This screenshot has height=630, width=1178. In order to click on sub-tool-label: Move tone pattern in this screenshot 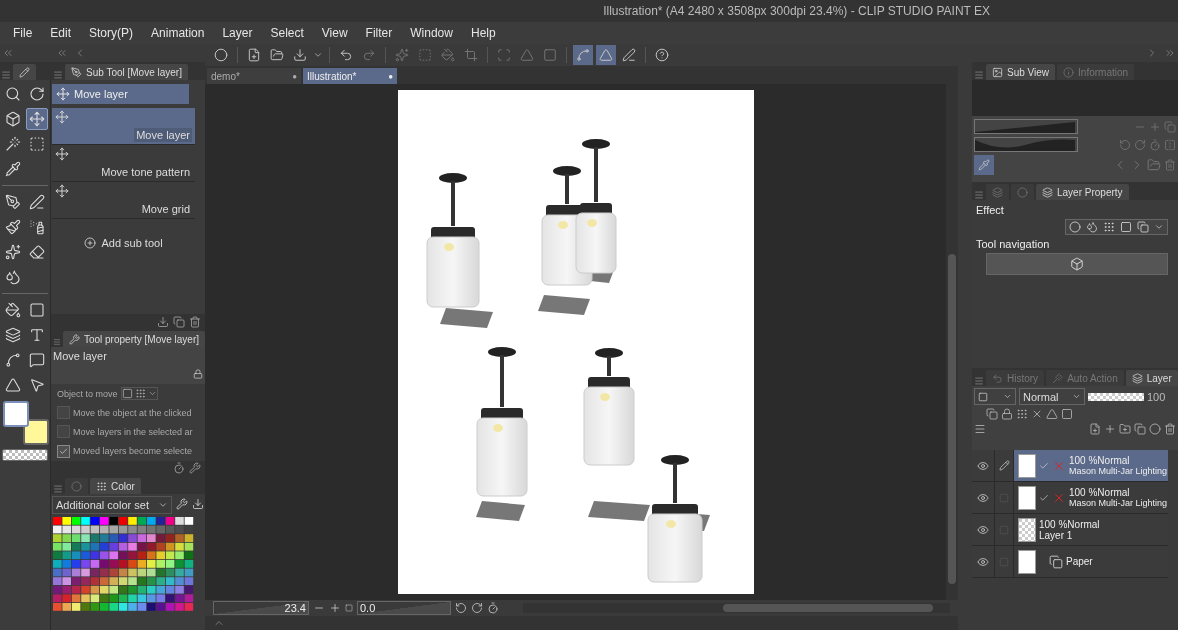, I will do `click(145, 172)`.